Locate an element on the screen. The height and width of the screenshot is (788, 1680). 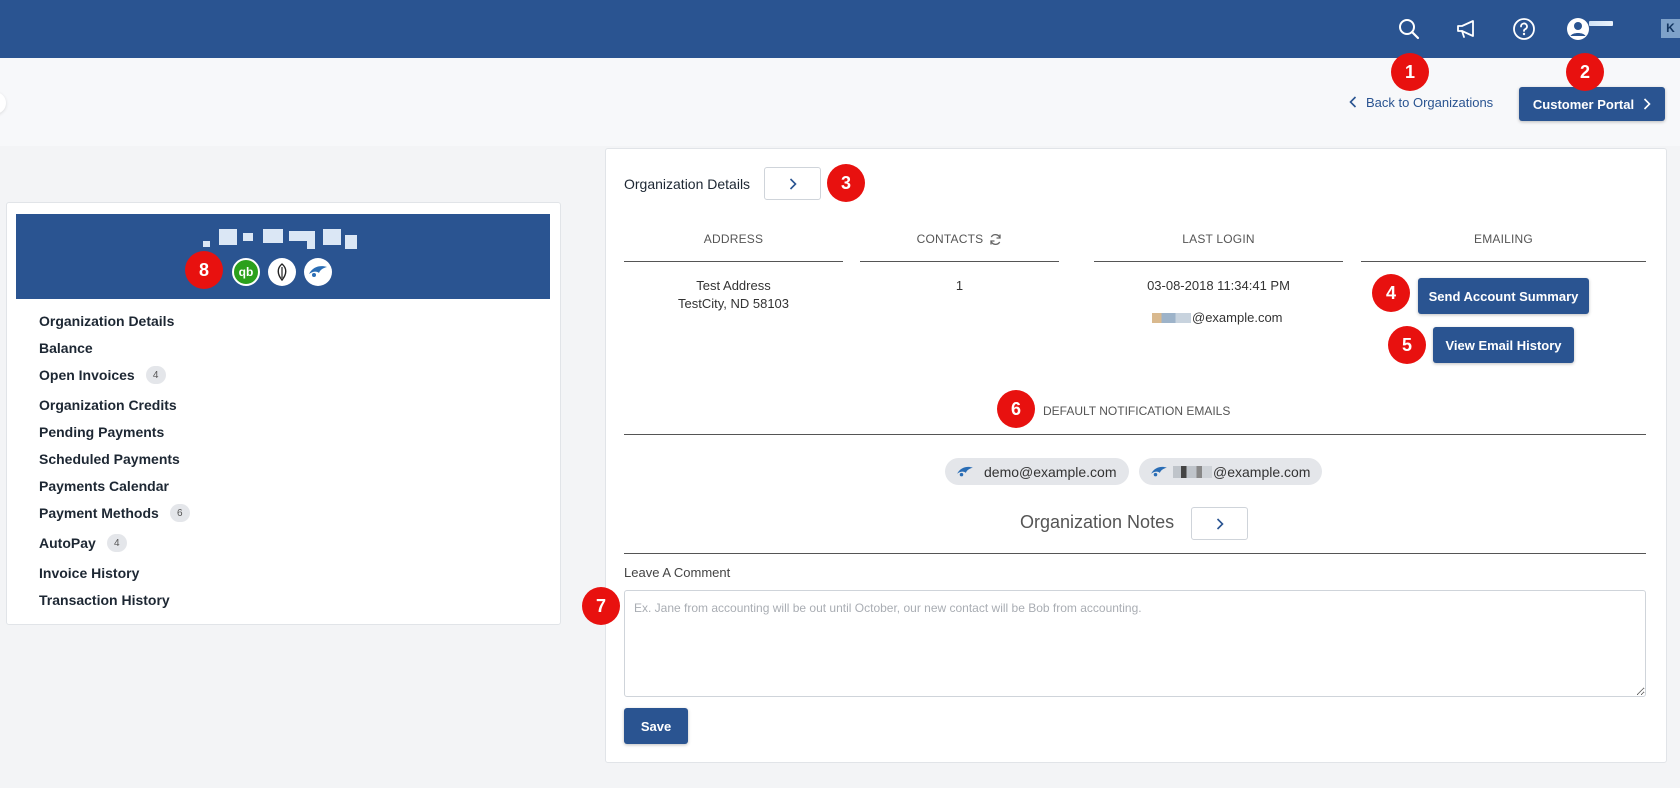
sidebar-item-label: Organization Details is located at coordinates (107, 321).